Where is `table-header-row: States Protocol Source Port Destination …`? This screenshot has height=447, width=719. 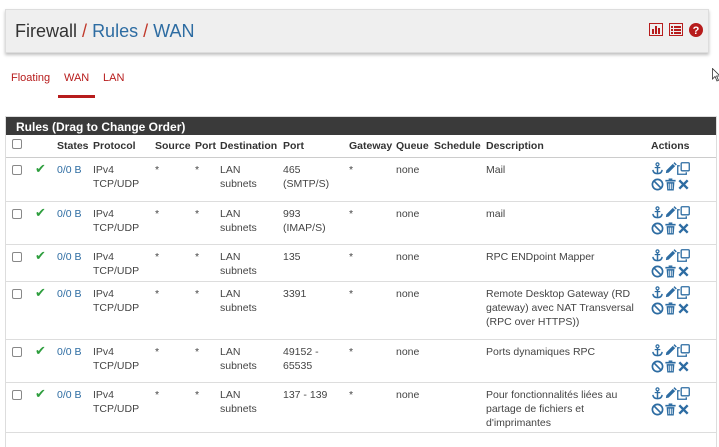
table-header-row: States Protocol Source Port Destination … is located at coordinates (361, 146).